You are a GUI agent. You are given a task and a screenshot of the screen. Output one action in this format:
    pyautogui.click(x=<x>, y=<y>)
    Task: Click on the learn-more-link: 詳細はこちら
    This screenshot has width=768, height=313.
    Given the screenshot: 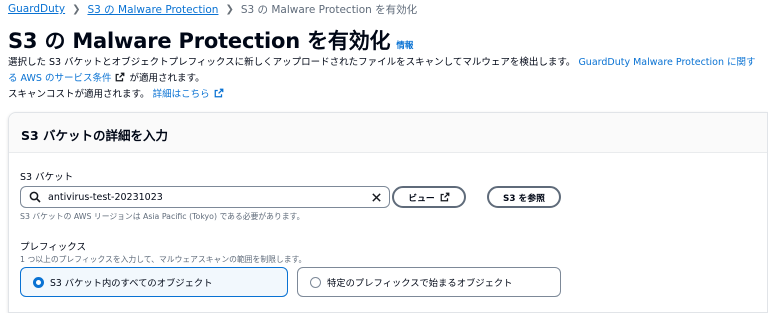 What is the action you would take?
    pyautogui.click(x=188, y=94)
    